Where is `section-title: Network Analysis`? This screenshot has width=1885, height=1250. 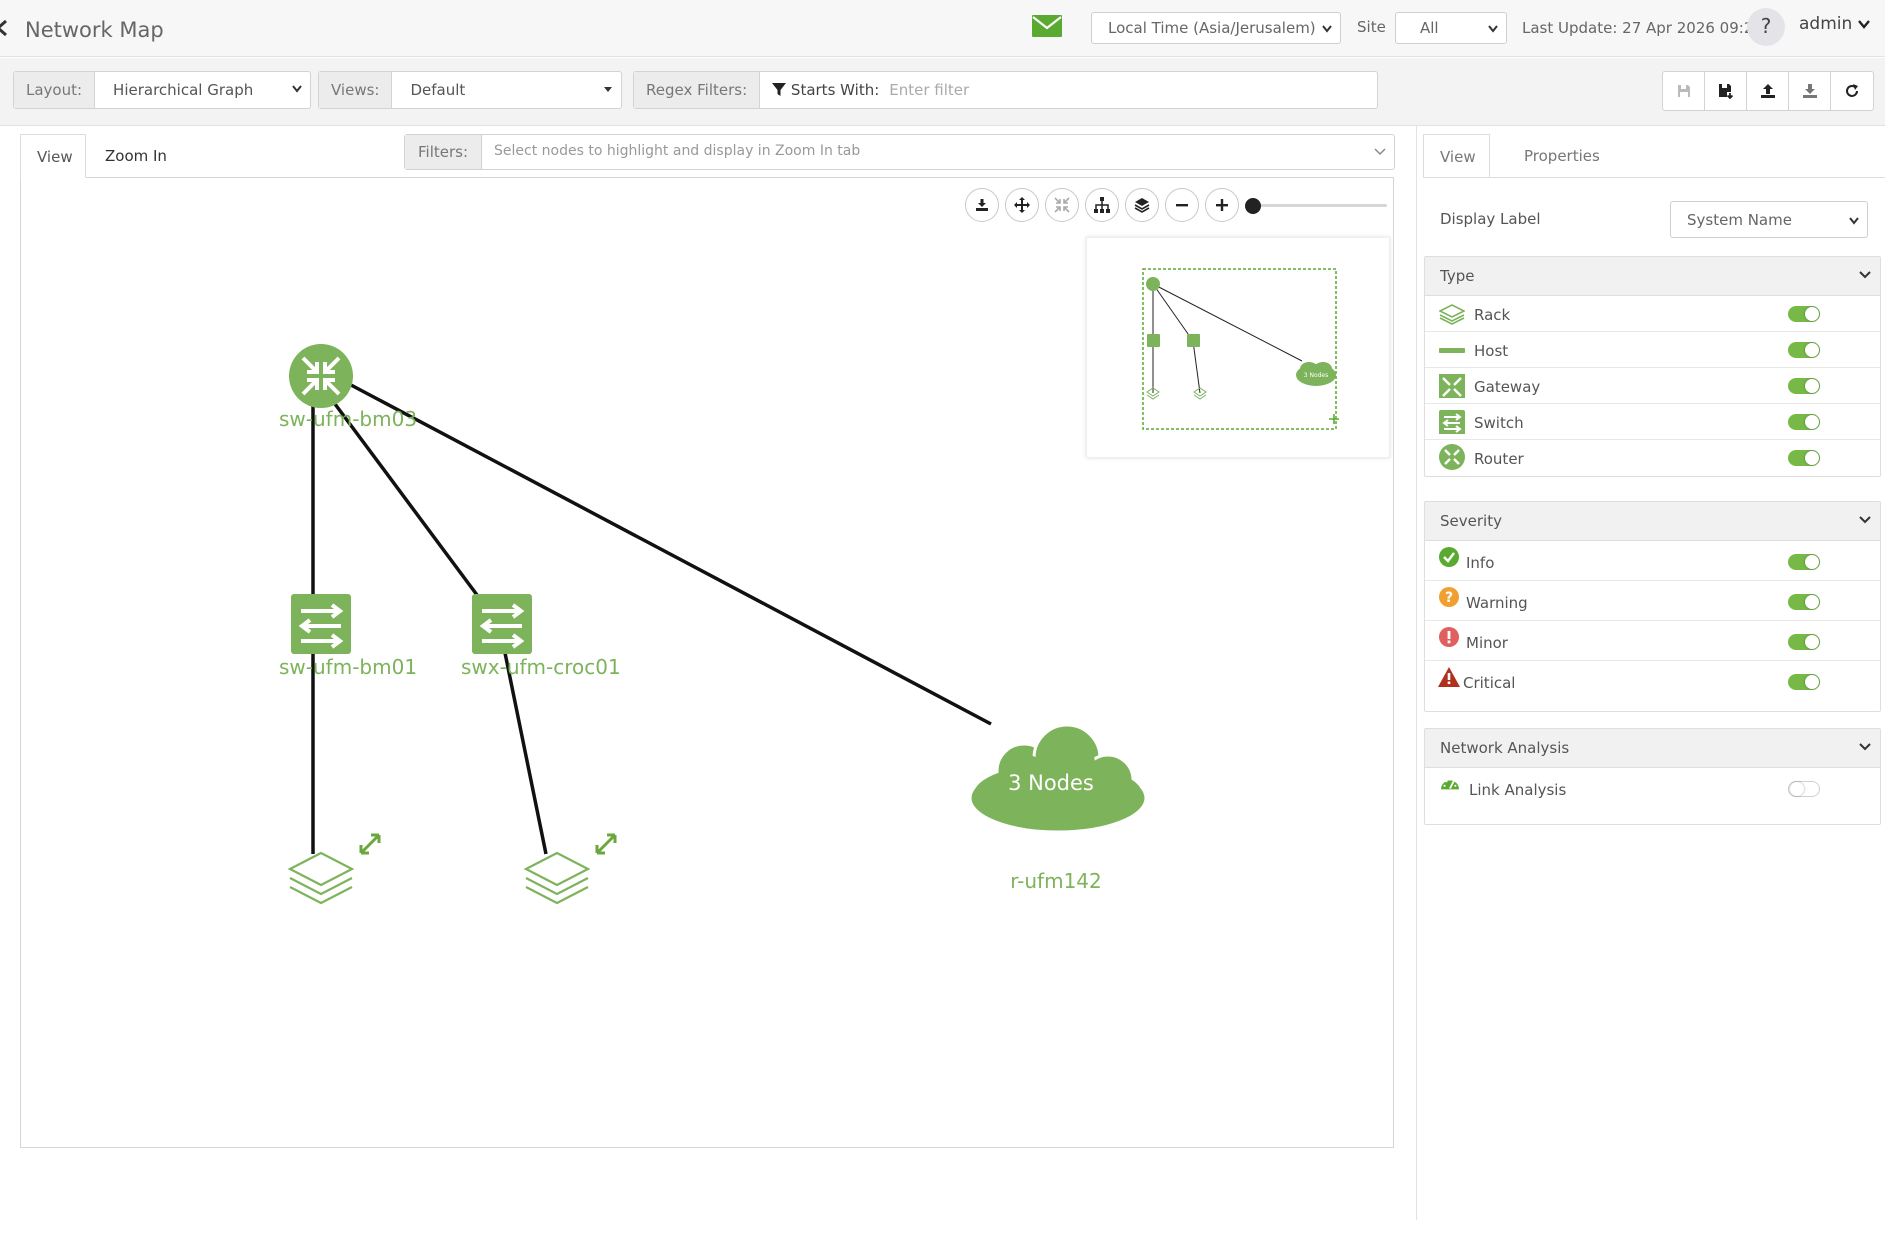
section-title: Network Analysis is located at coordinates (1505, 748).